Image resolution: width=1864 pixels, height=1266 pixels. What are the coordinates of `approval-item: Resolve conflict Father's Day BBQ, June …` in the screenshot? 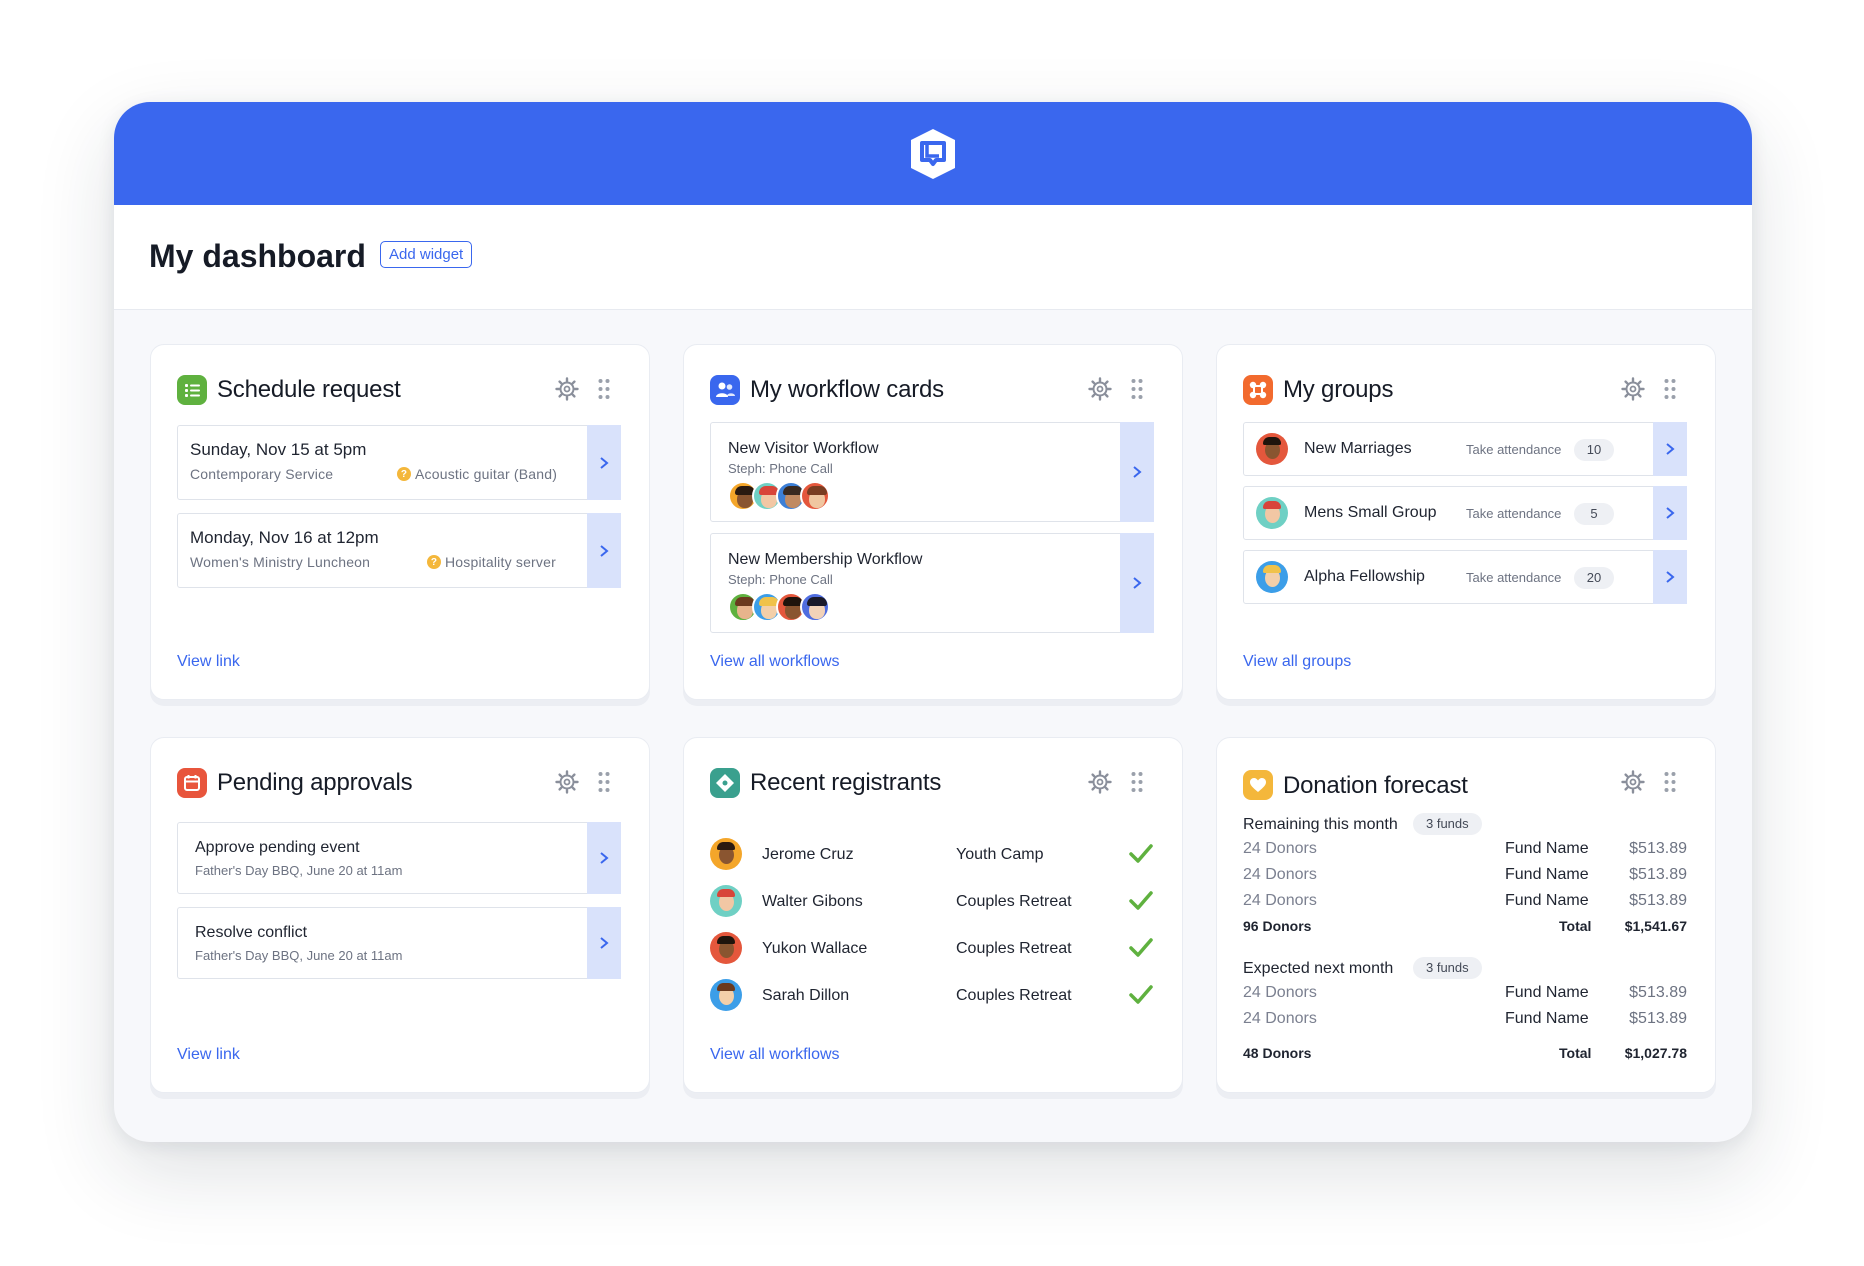 It's located at (399, 943).